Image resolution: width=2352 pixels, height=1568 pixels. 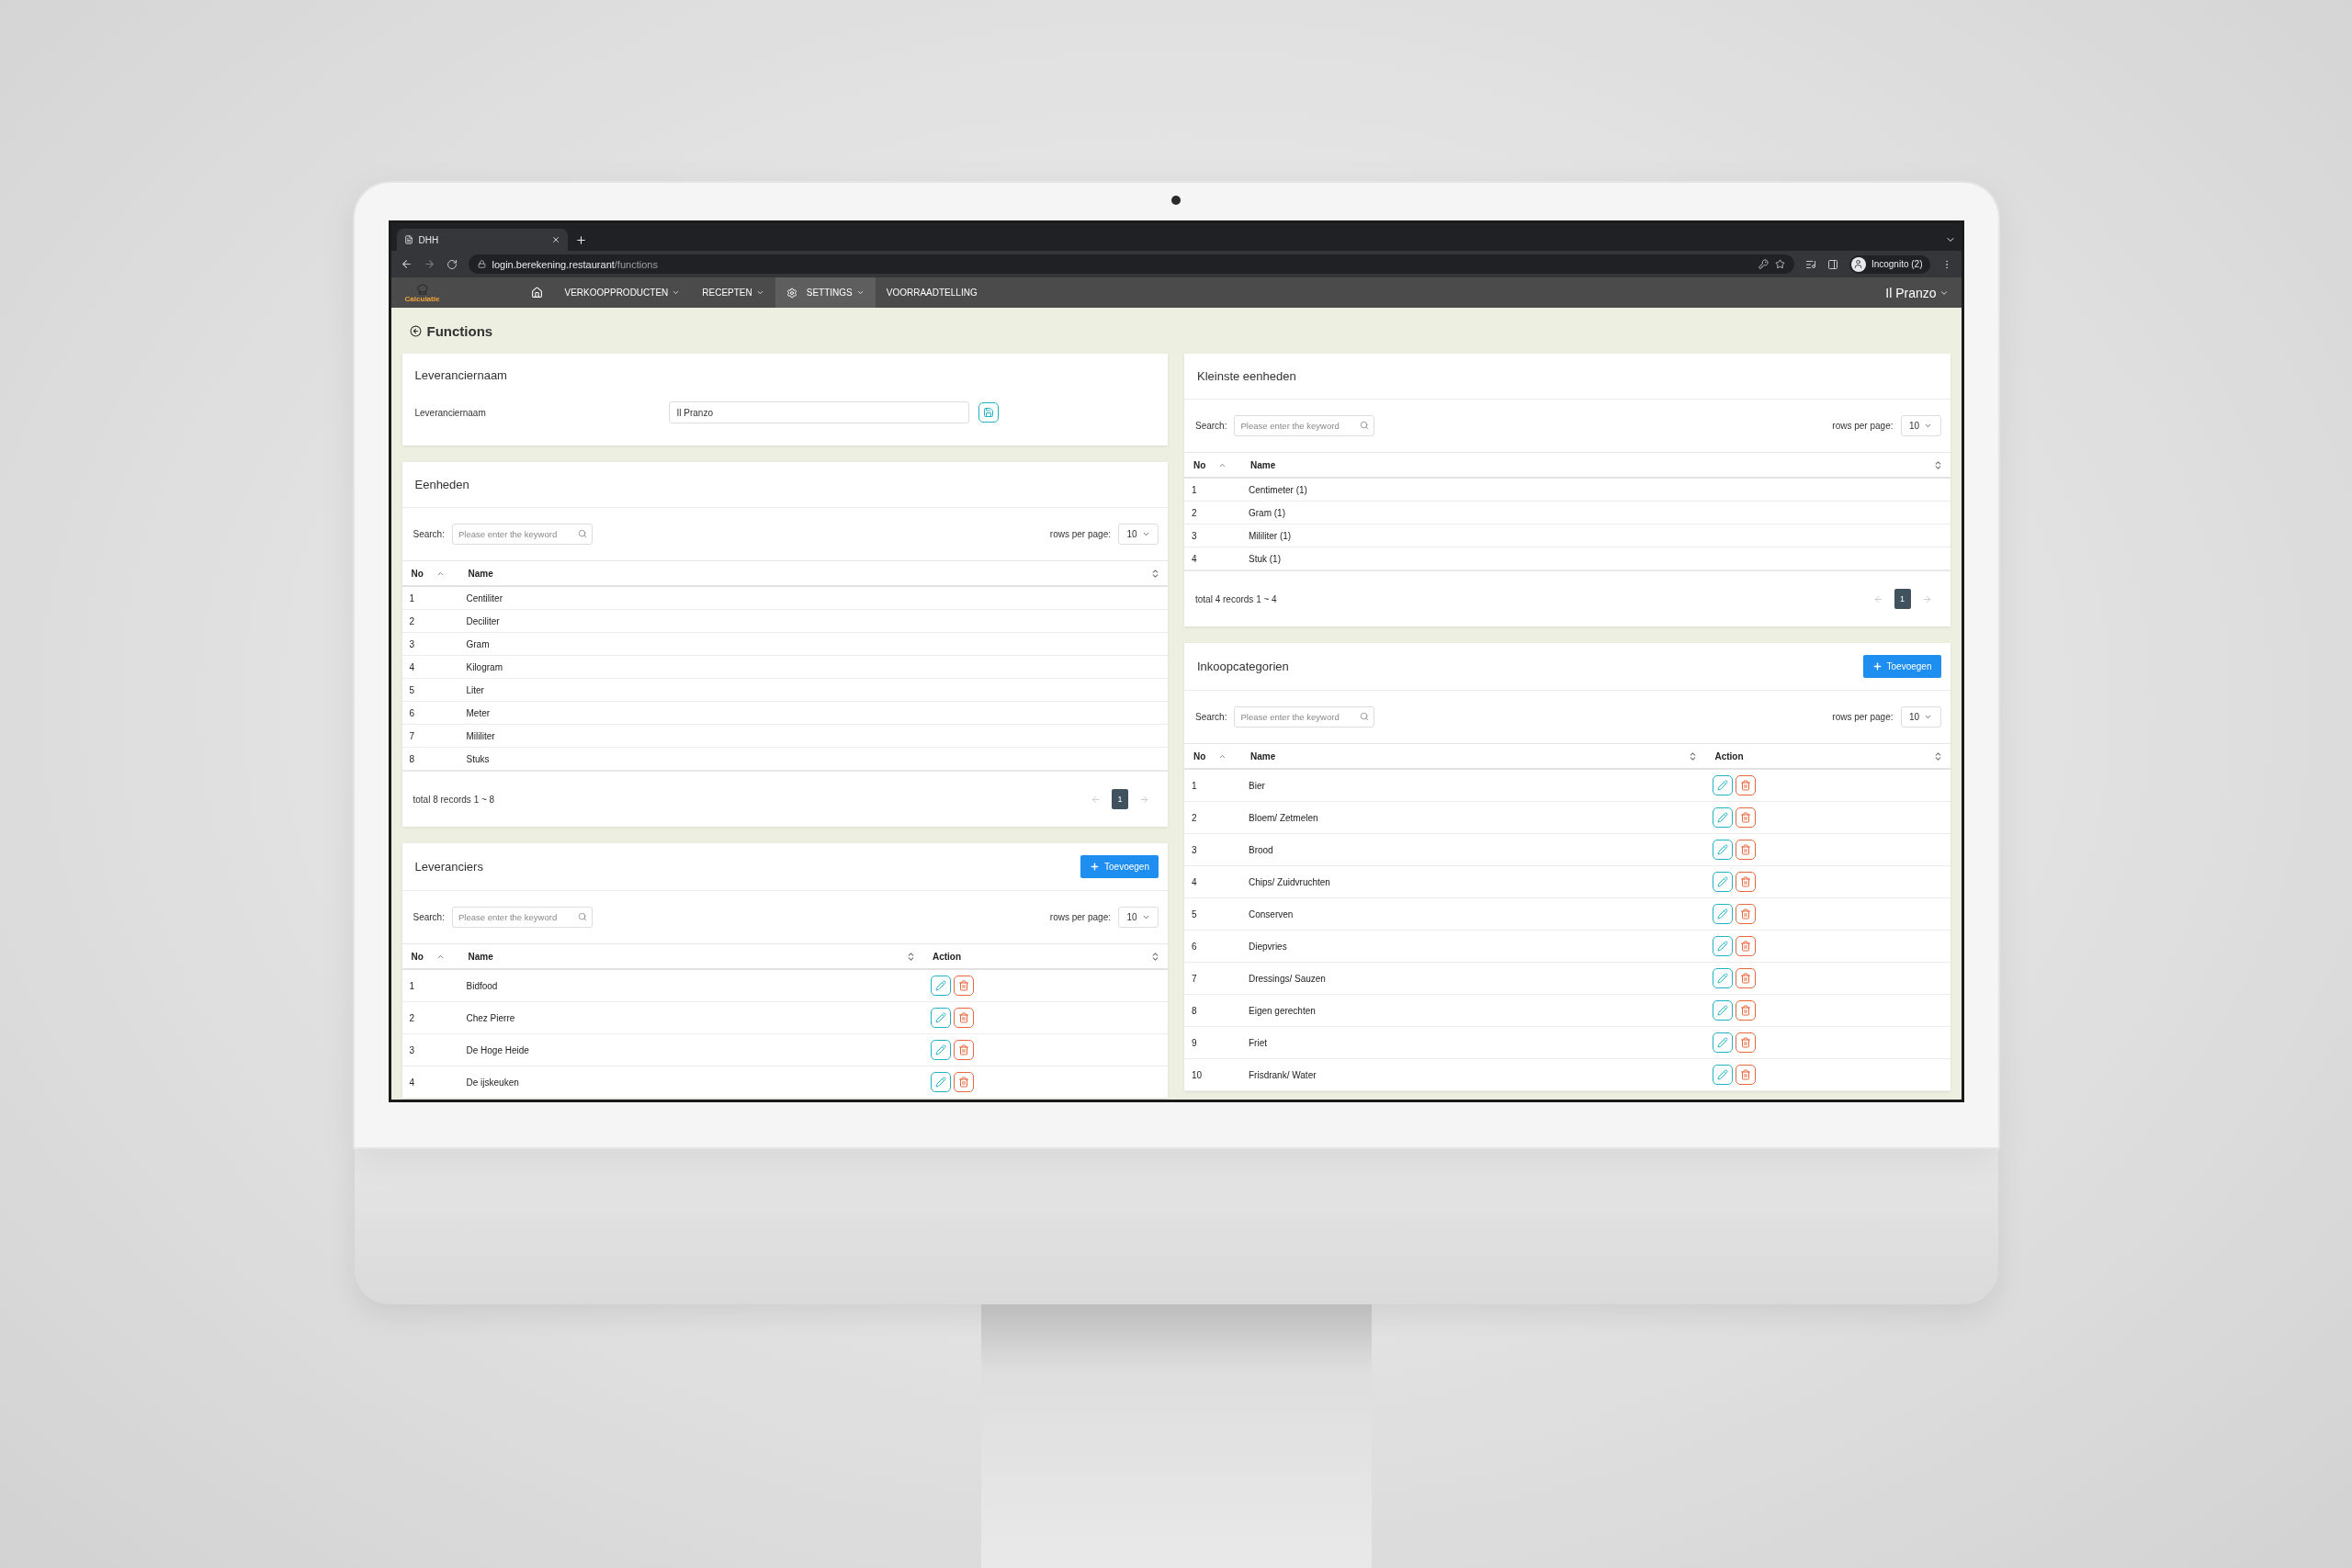 What do you see at coordinates (580, 240) in the screenshot?
I see `new-tab-icon` at bounding box center [580, 240].